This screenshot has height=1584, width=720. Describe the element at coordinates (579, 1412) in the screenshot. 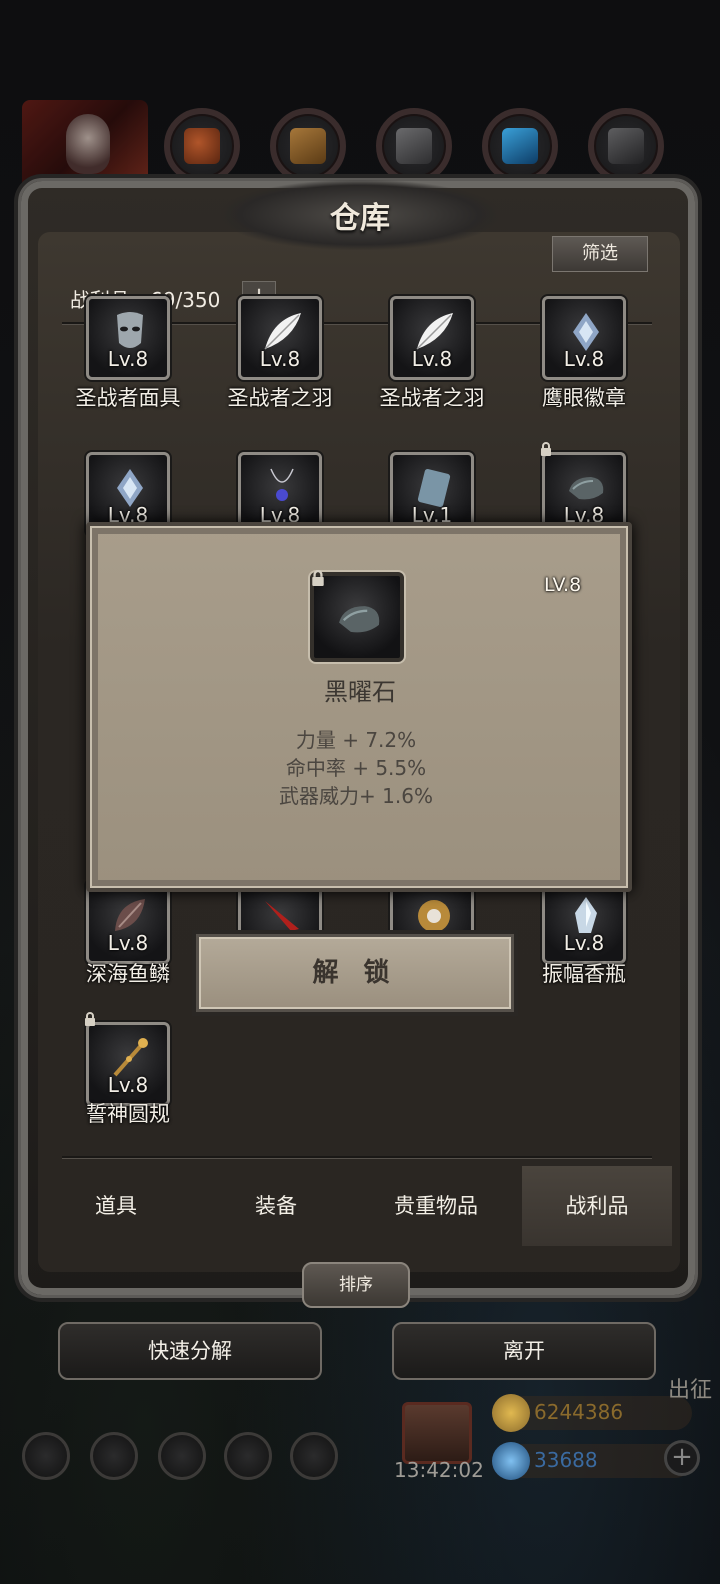

I see `gold-amount: 6244386` at that location.